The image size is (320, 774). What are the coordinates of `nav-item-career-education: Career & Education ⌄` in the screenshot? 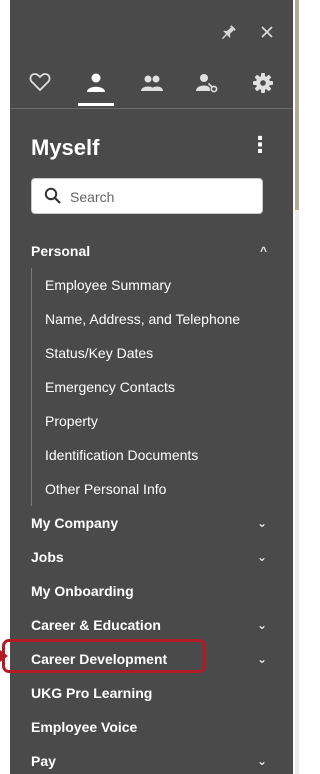 It's located at (151, 625).